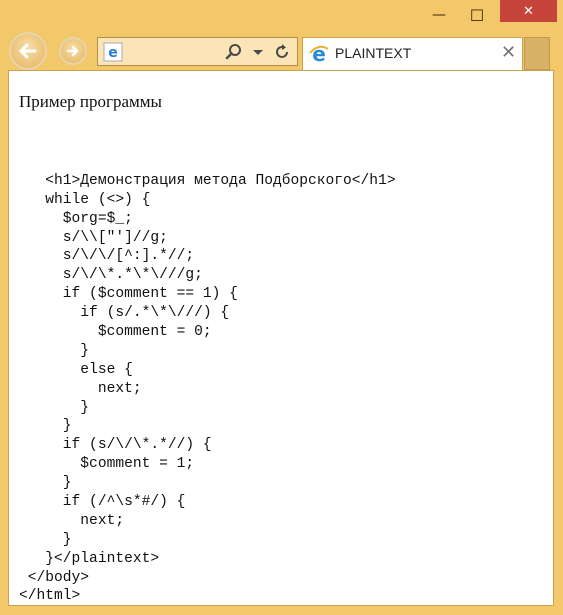 The image size is (563, 615). I want to click on code-line: s/\\["']//g;, so click(93, 237).